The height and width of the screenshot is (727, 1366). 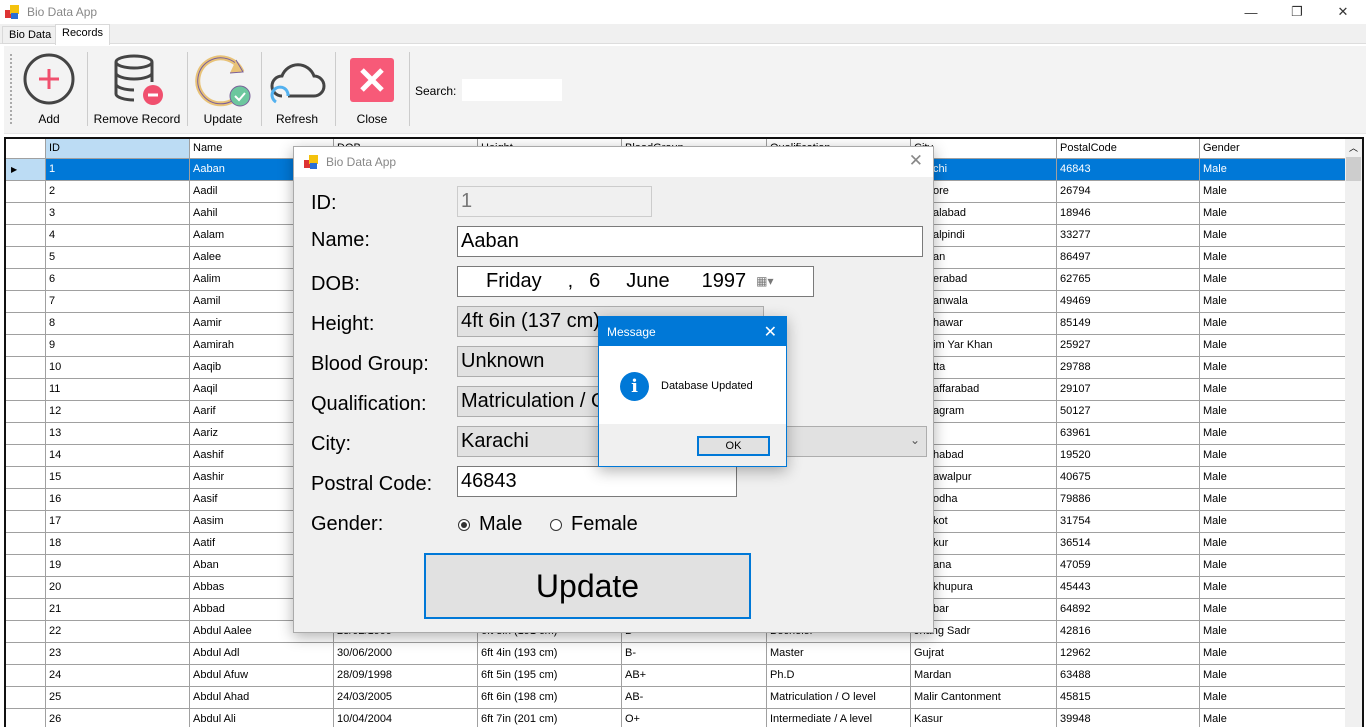 What do you see at coordinates (118, 456) in the screenshot?
I see `table-cell: 14` at bounding box center [118, 456].